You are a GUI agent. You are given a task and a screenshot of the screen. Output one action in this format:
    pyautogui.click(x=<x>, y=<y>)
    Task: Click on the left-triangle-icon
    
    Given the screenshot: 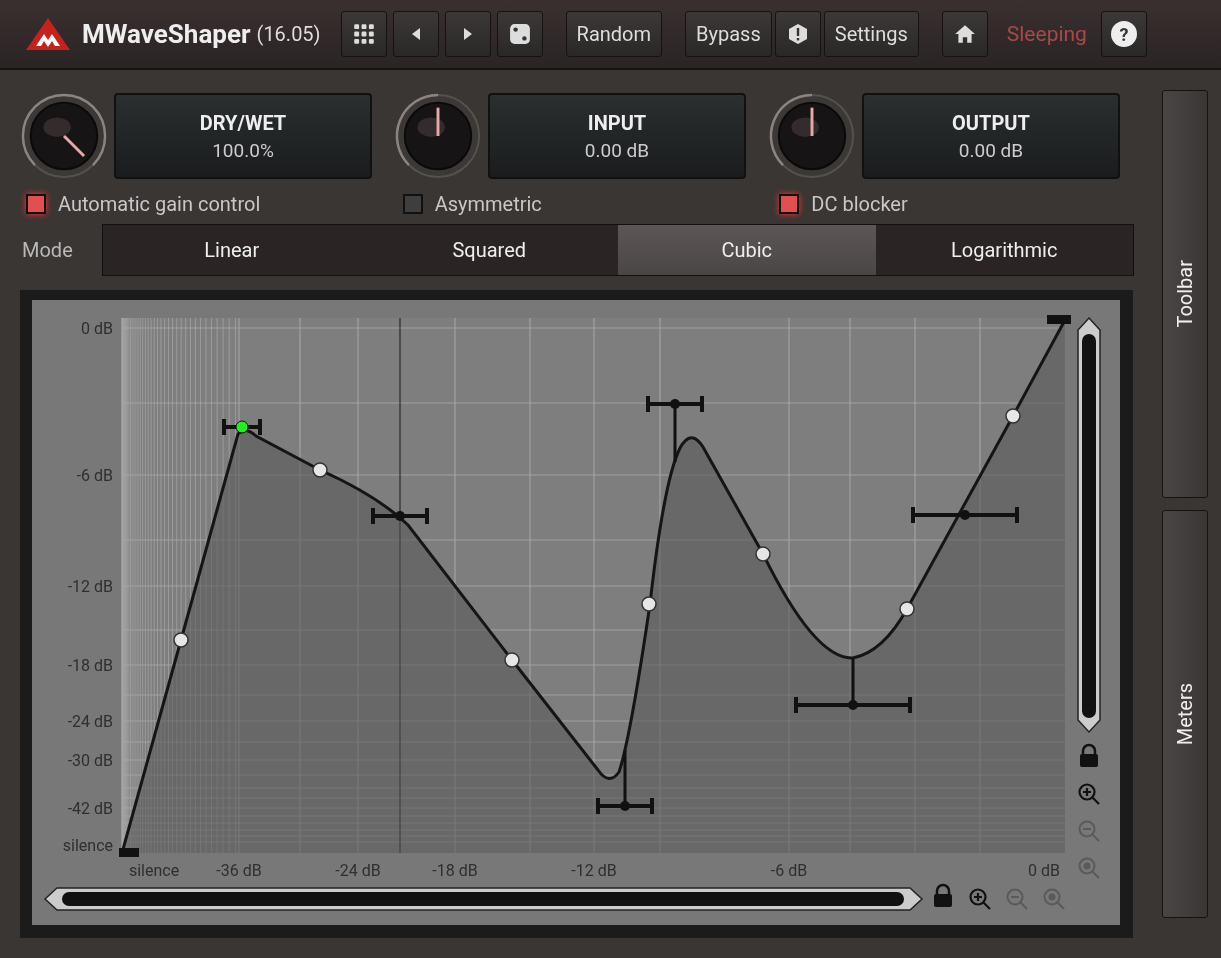 What is the action you would take?
    pyautogui.click(x=415, y=34)
    